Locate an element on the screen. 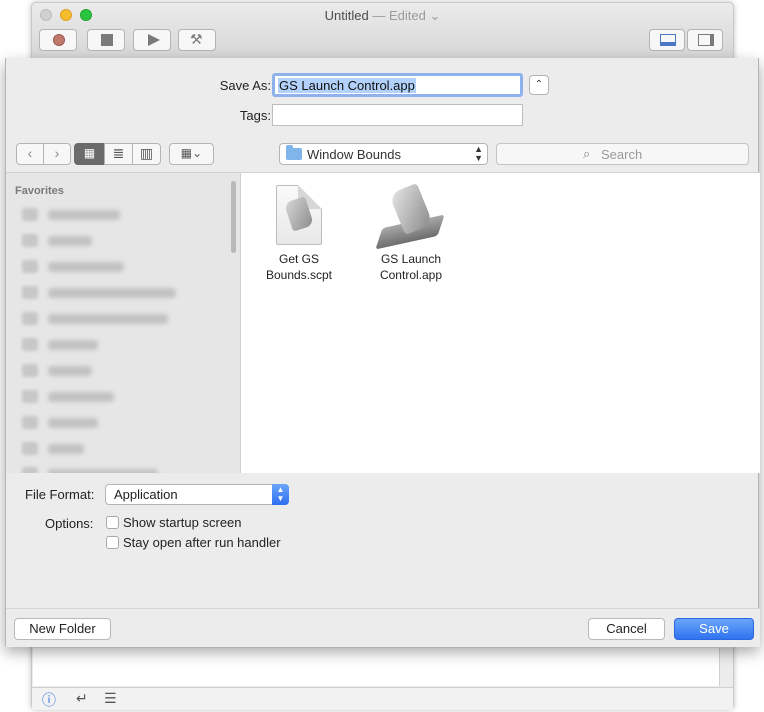 The image size is (764, 712). script-document-icon is located at coordinates (299, 215).